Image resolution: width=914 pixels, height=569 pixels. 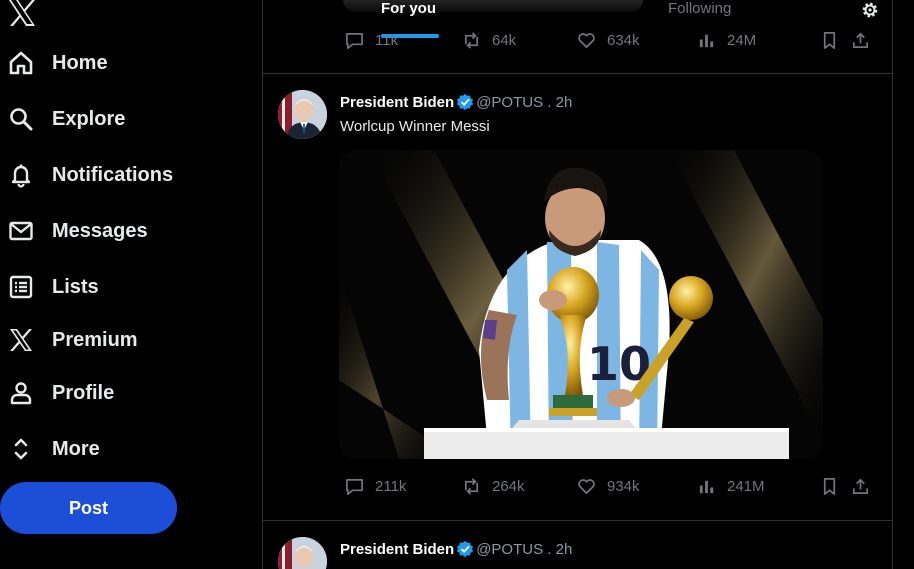 I want to click on views-count: 241M, so click(x=746, y=486).